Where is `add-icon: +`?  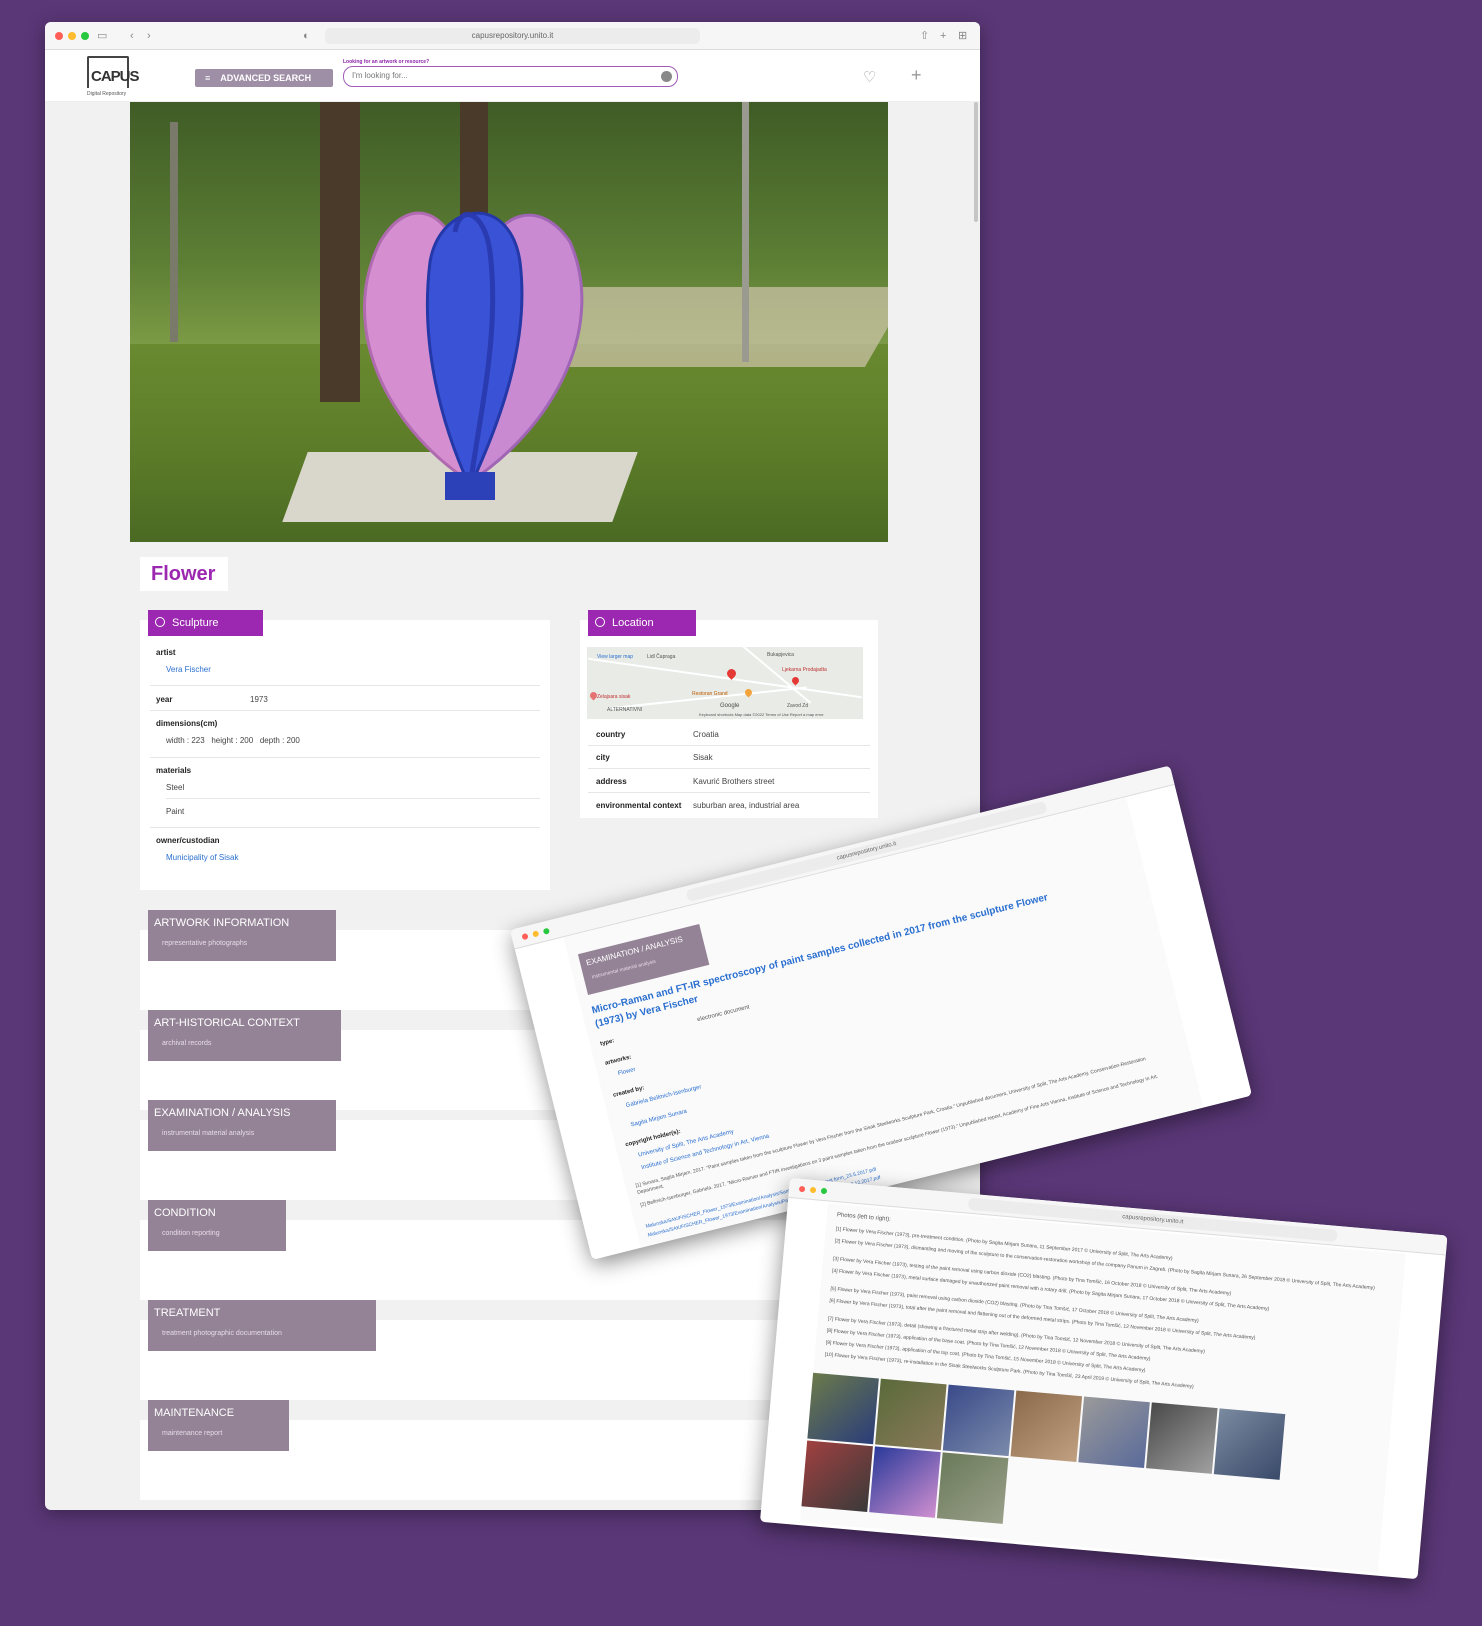
add-icon: + is located at coordinates (916, 75).